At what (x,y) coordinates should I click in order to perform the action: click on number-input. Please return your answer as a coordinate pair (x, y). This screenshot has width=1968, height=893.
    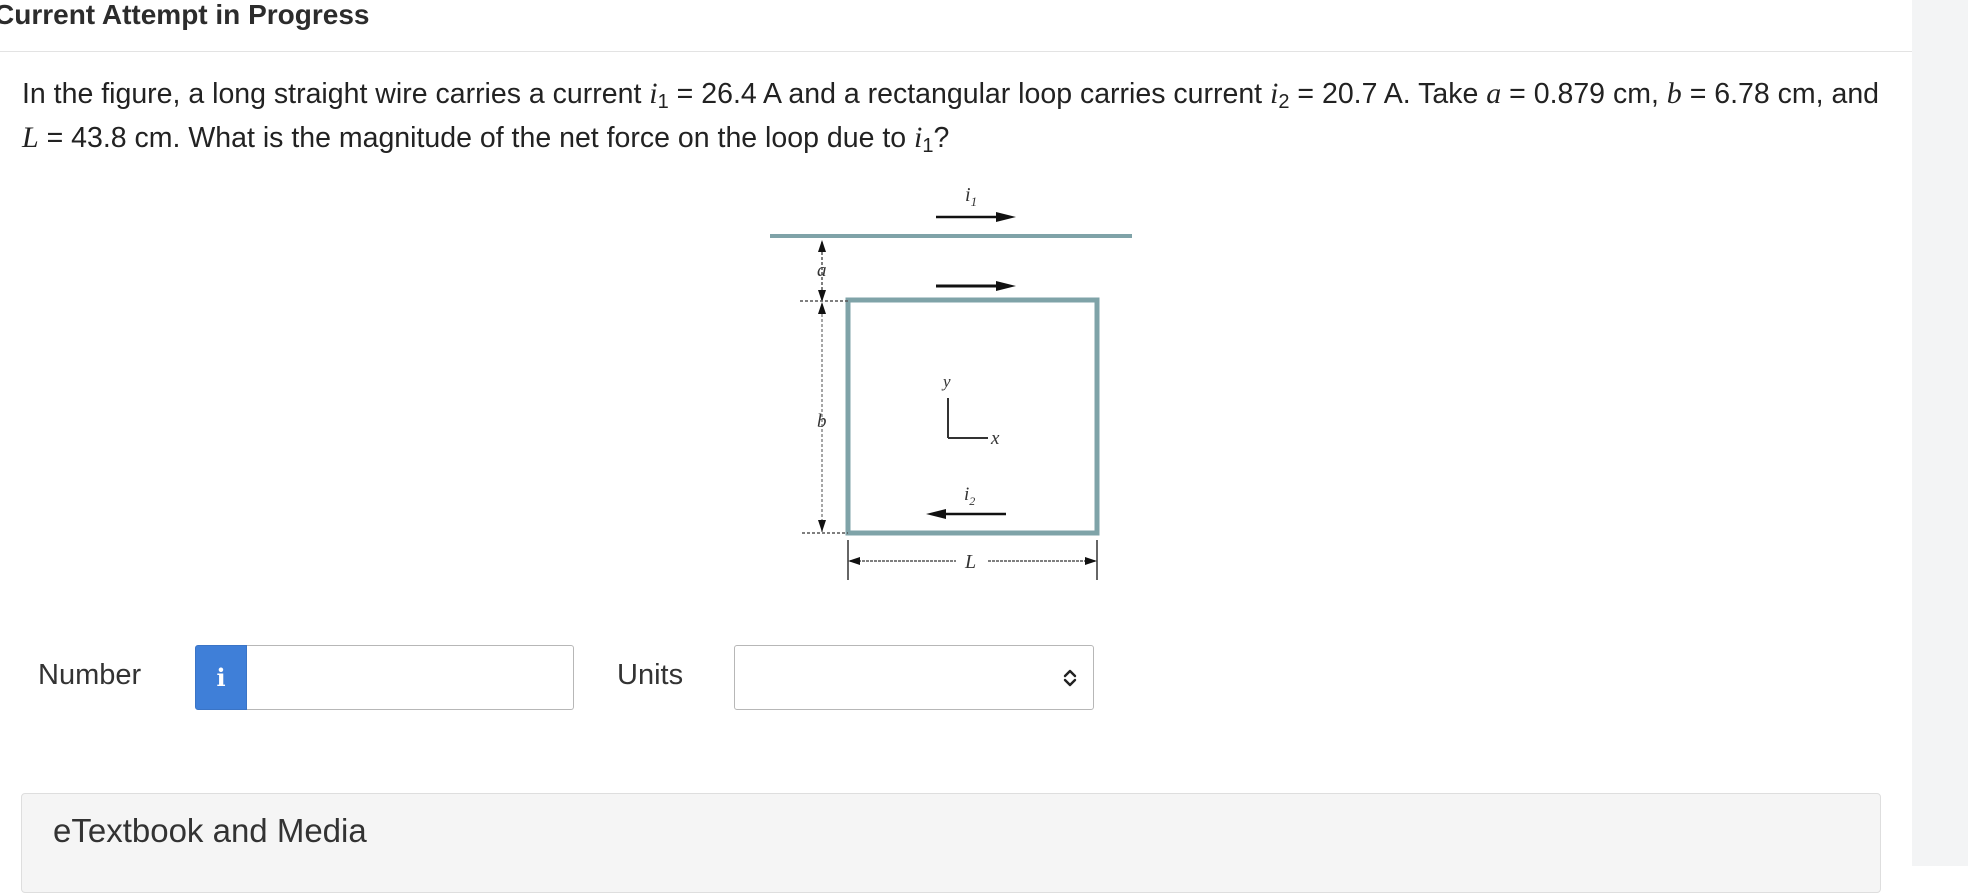
    Looking at the image, I should click on (410, 677).